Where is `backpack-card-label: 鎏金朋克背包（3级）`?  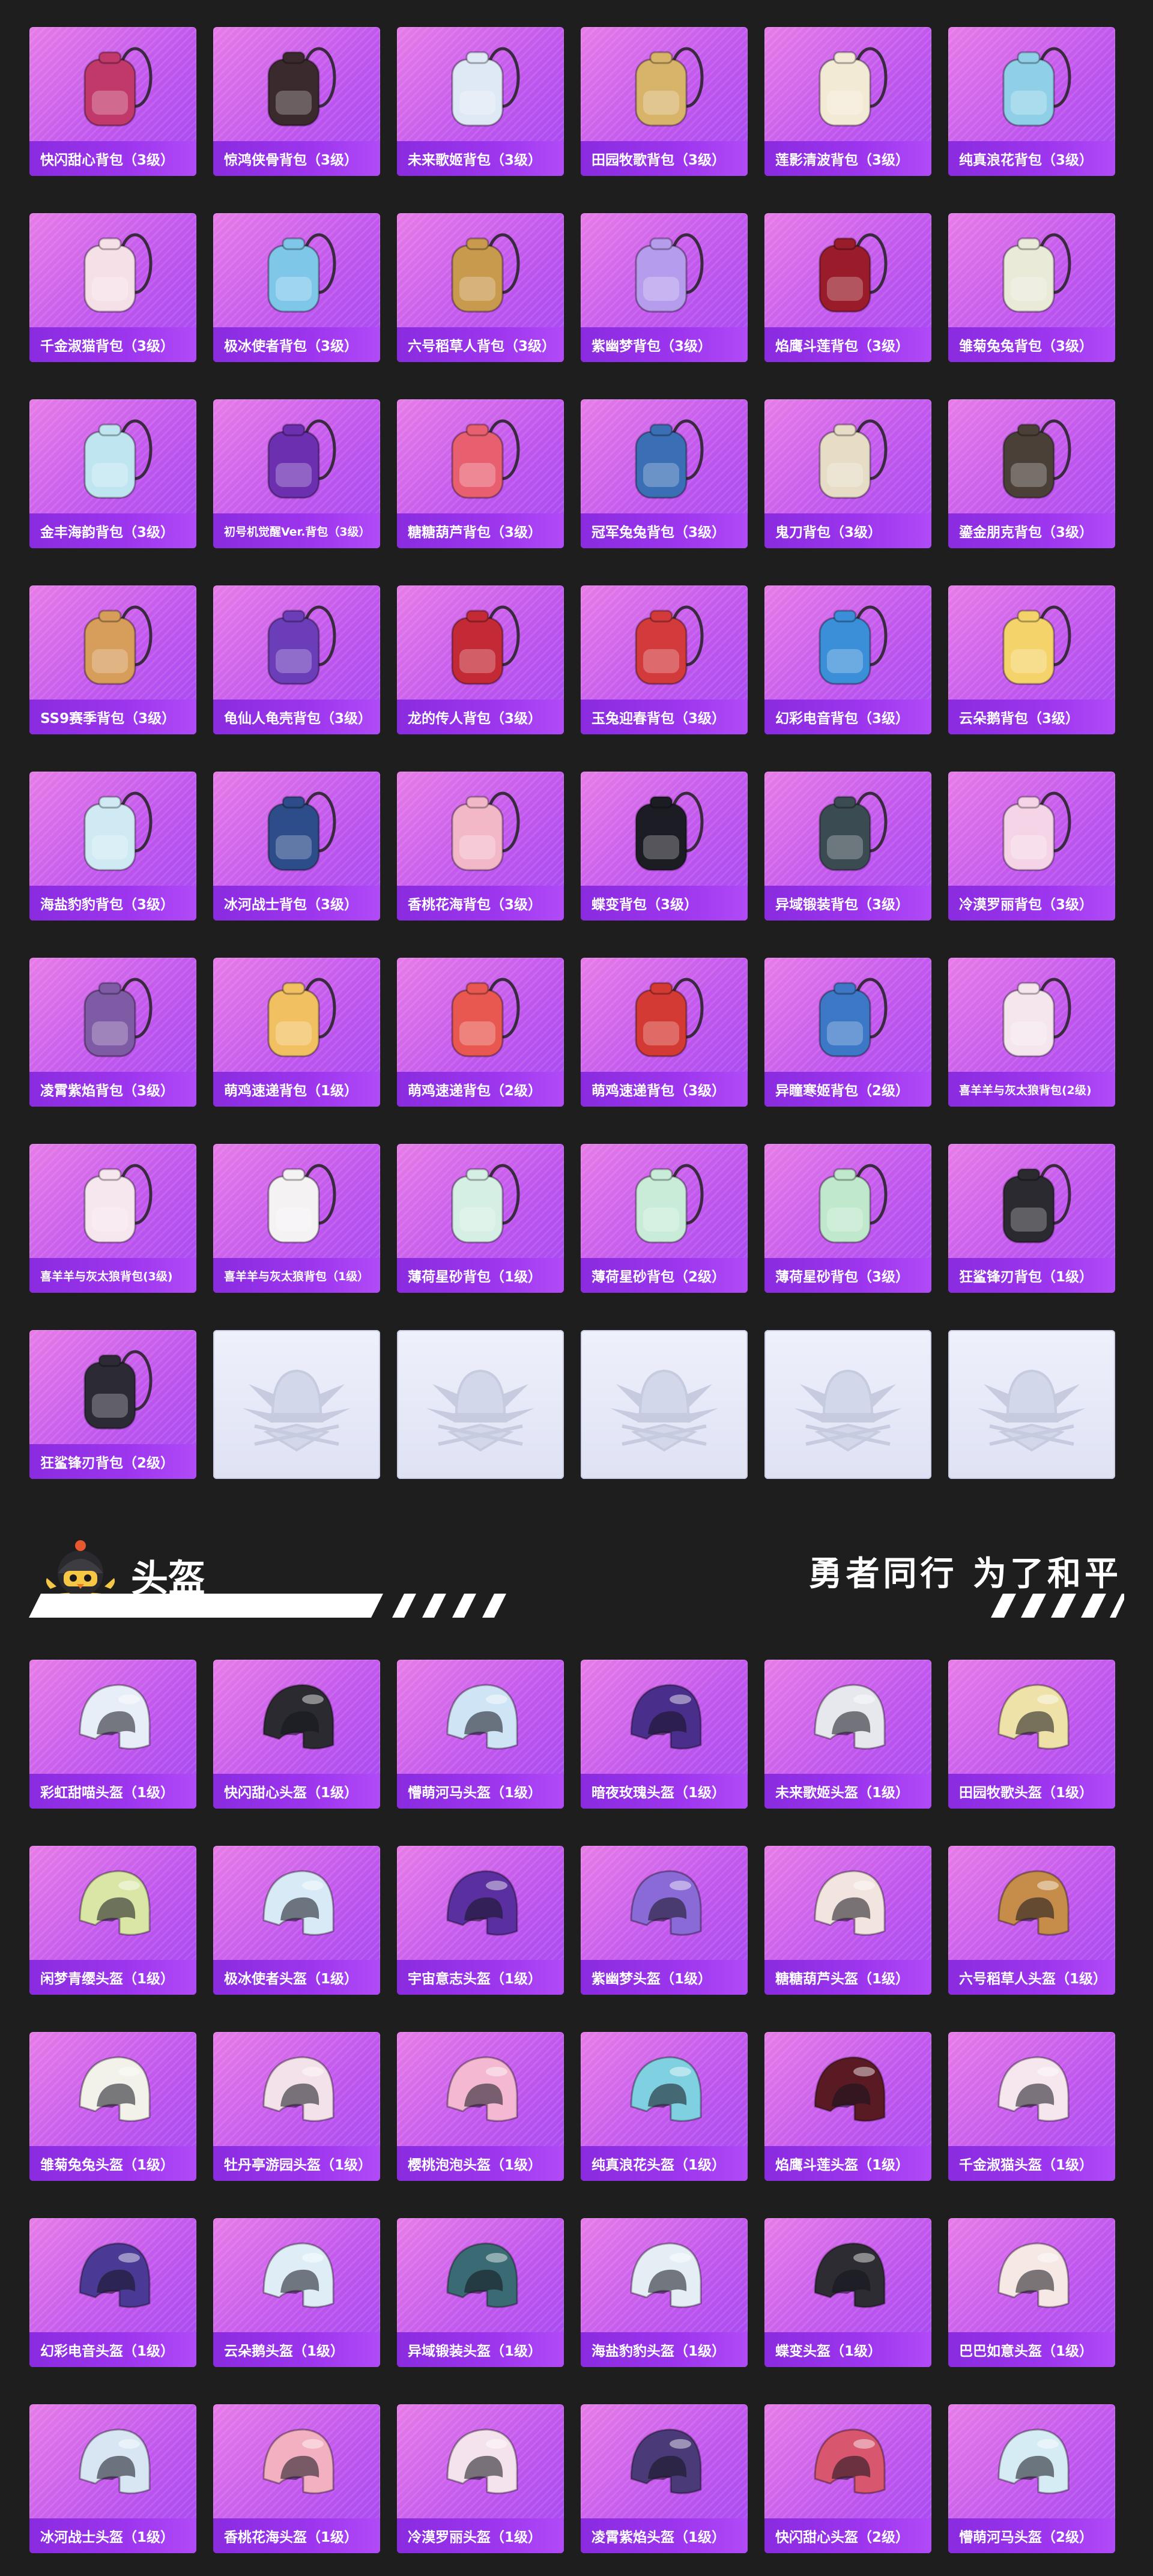 backpack-card-label: 鎏金朋克背包（3级） is located at coordinates (1031, 530).